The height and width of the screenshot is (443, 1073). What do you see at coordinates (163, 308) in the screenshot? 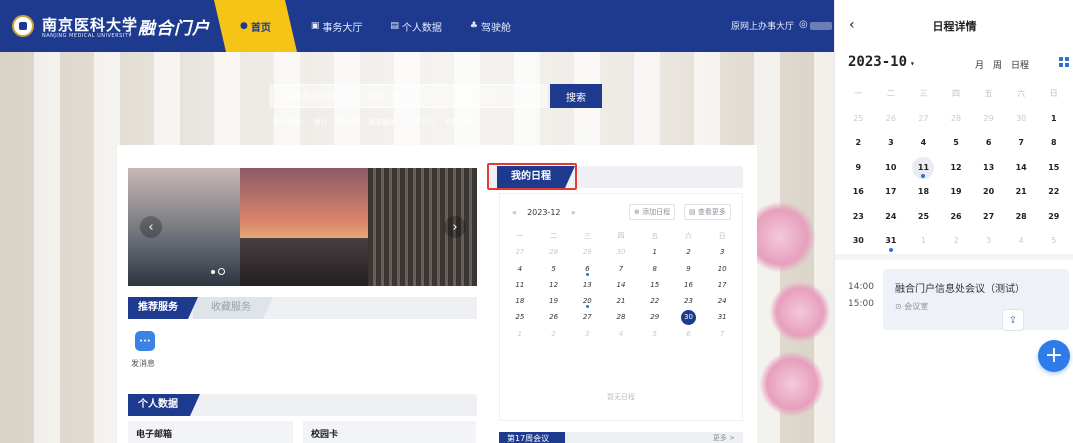
I see `tab-recommended-services: 推荐服务` at bounding box center [163, 308].